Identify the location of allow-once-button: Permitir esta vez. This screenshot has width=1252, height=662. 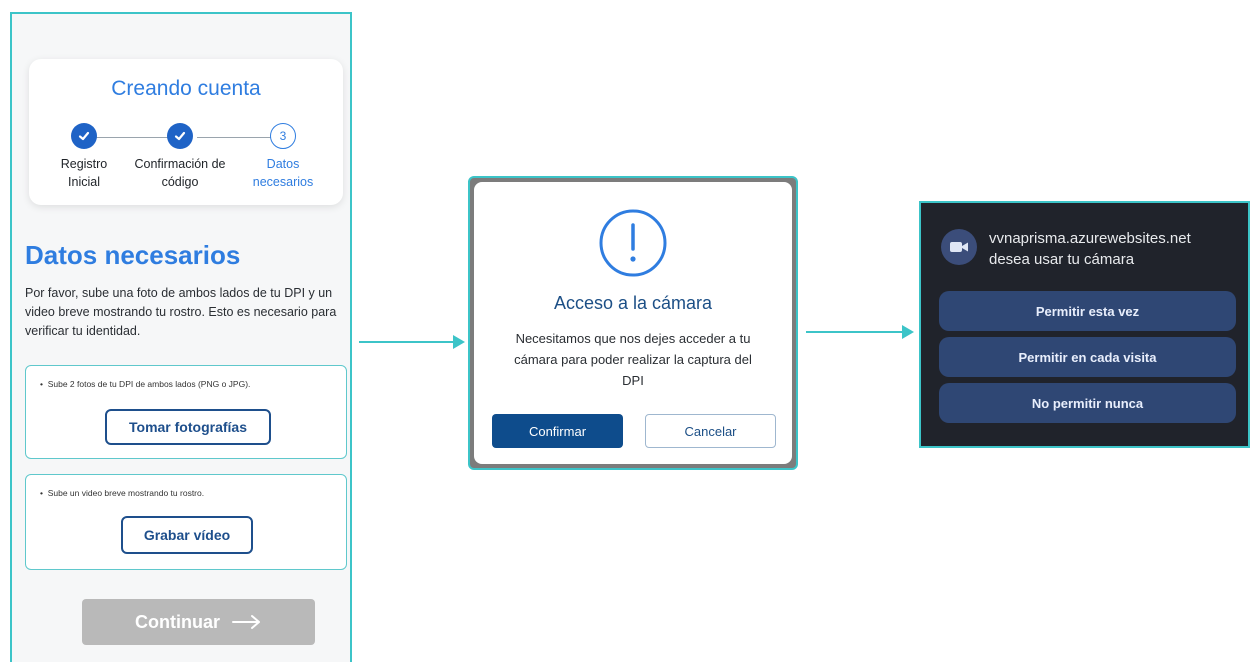
(1087, 311).